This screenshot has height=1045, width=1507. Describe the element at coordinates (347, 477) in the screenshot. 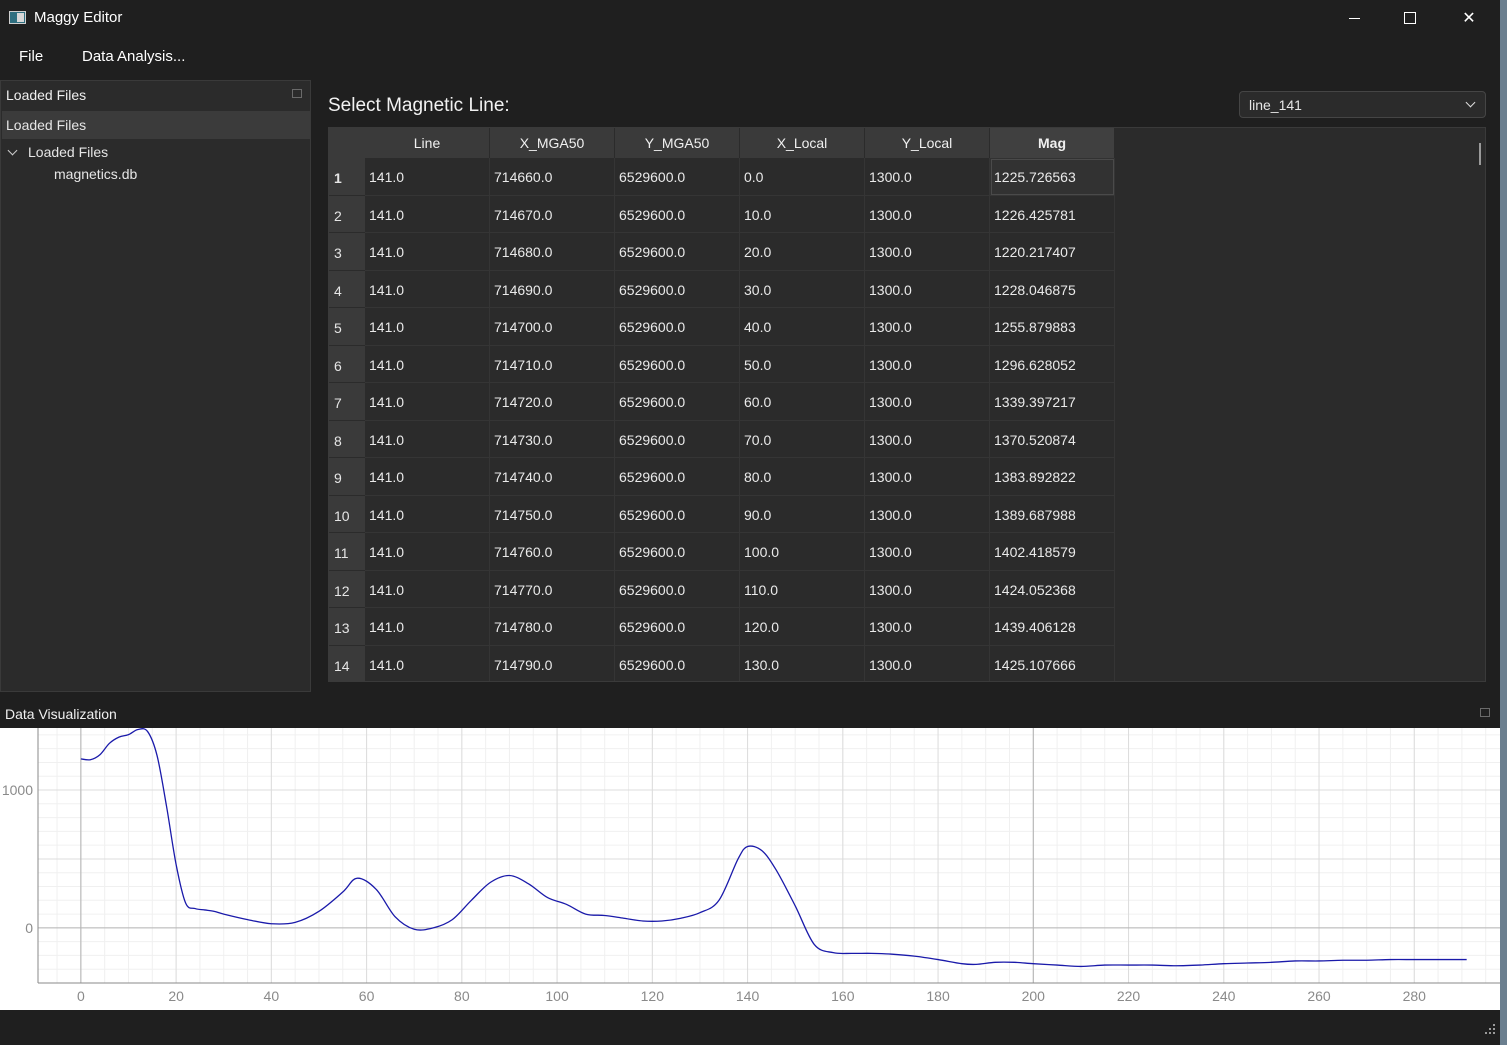

I see `row-header: 9` at that location.